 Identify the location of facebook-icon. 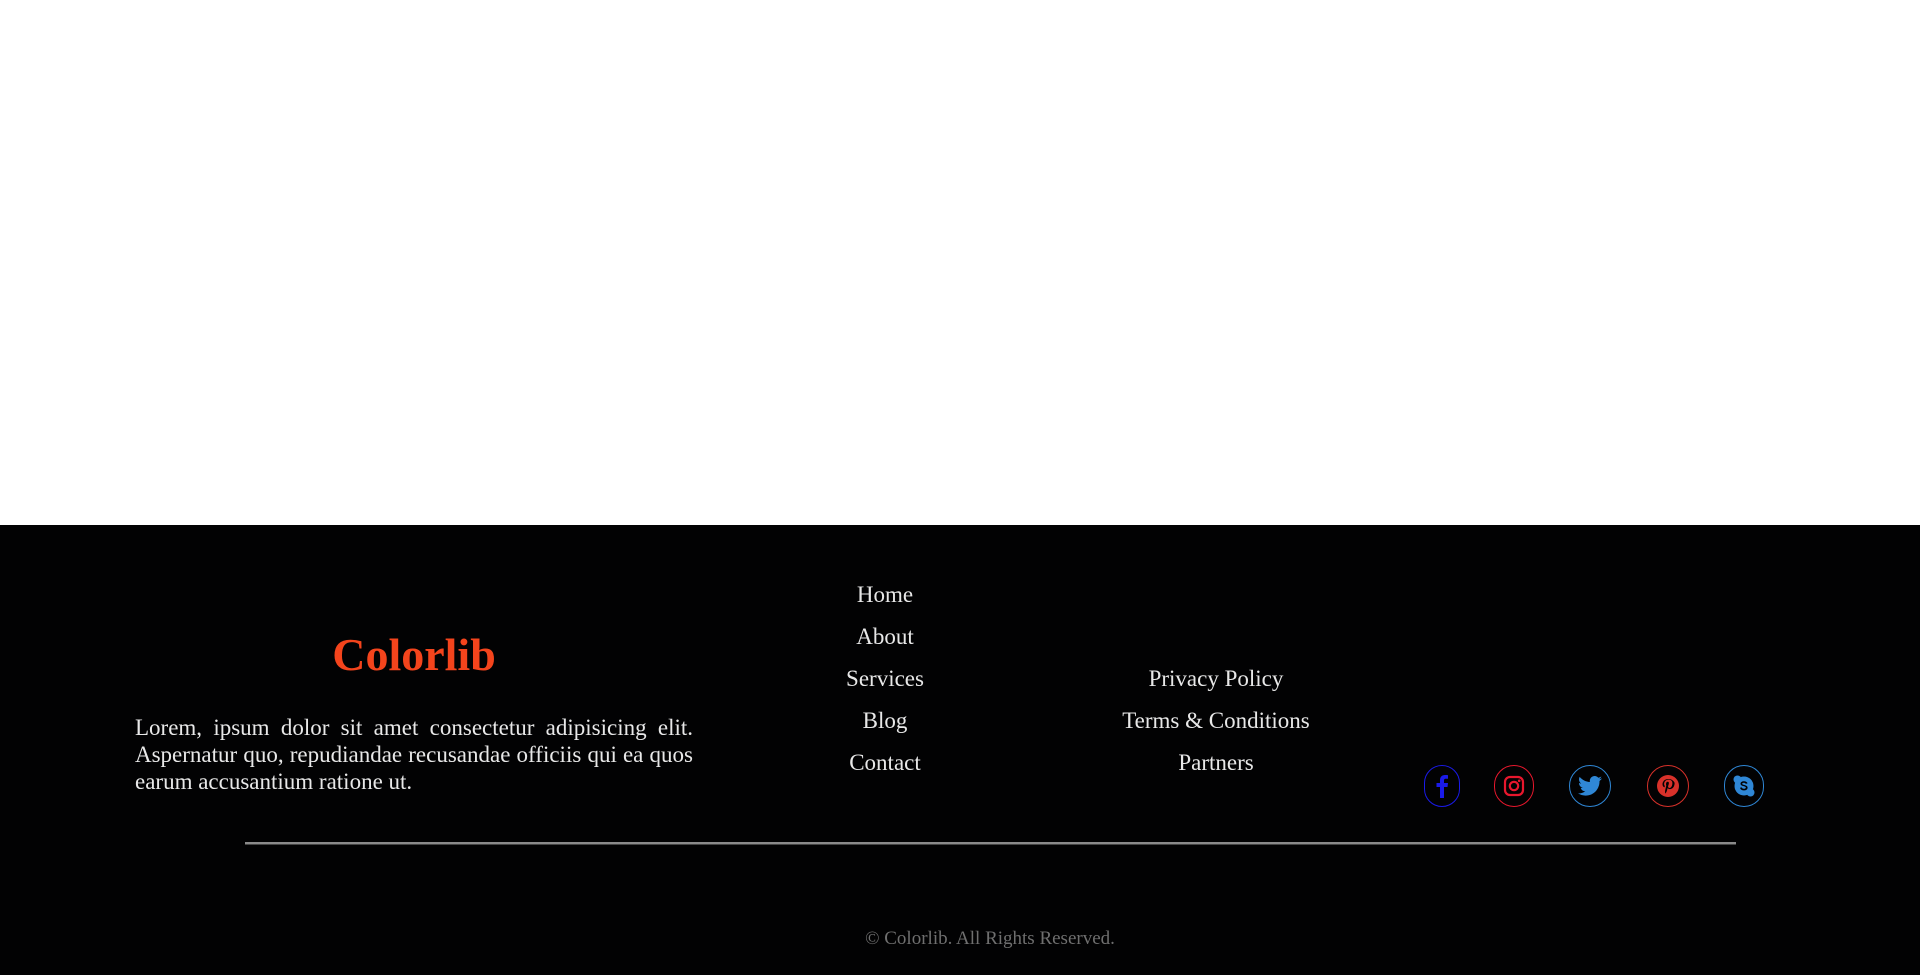
(1442, 786).